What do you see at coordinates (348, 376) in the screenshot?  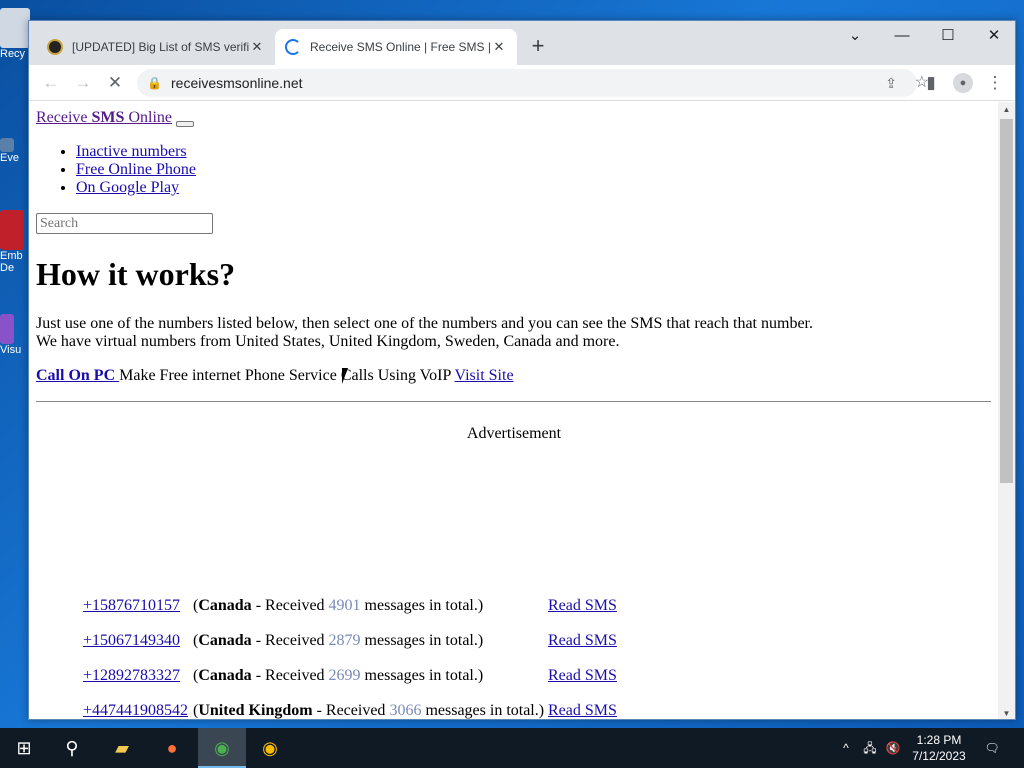 I see `mouse-cursor-icon` at bounding box center [348, 376].